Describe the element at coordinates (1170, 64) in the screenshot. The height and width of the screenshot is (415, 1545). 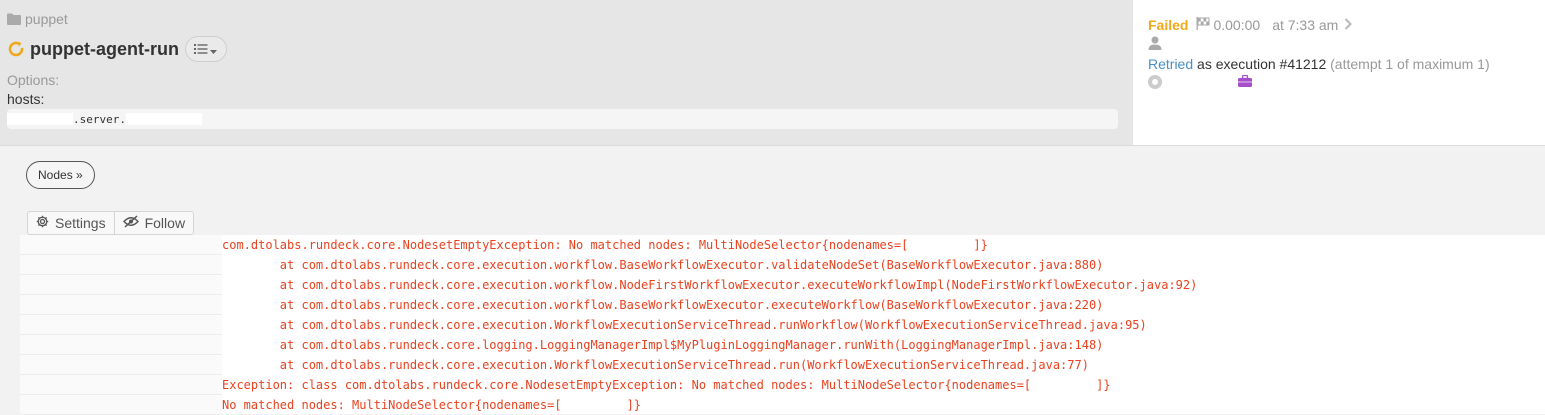
I see `retried-link: Retried` at that location.